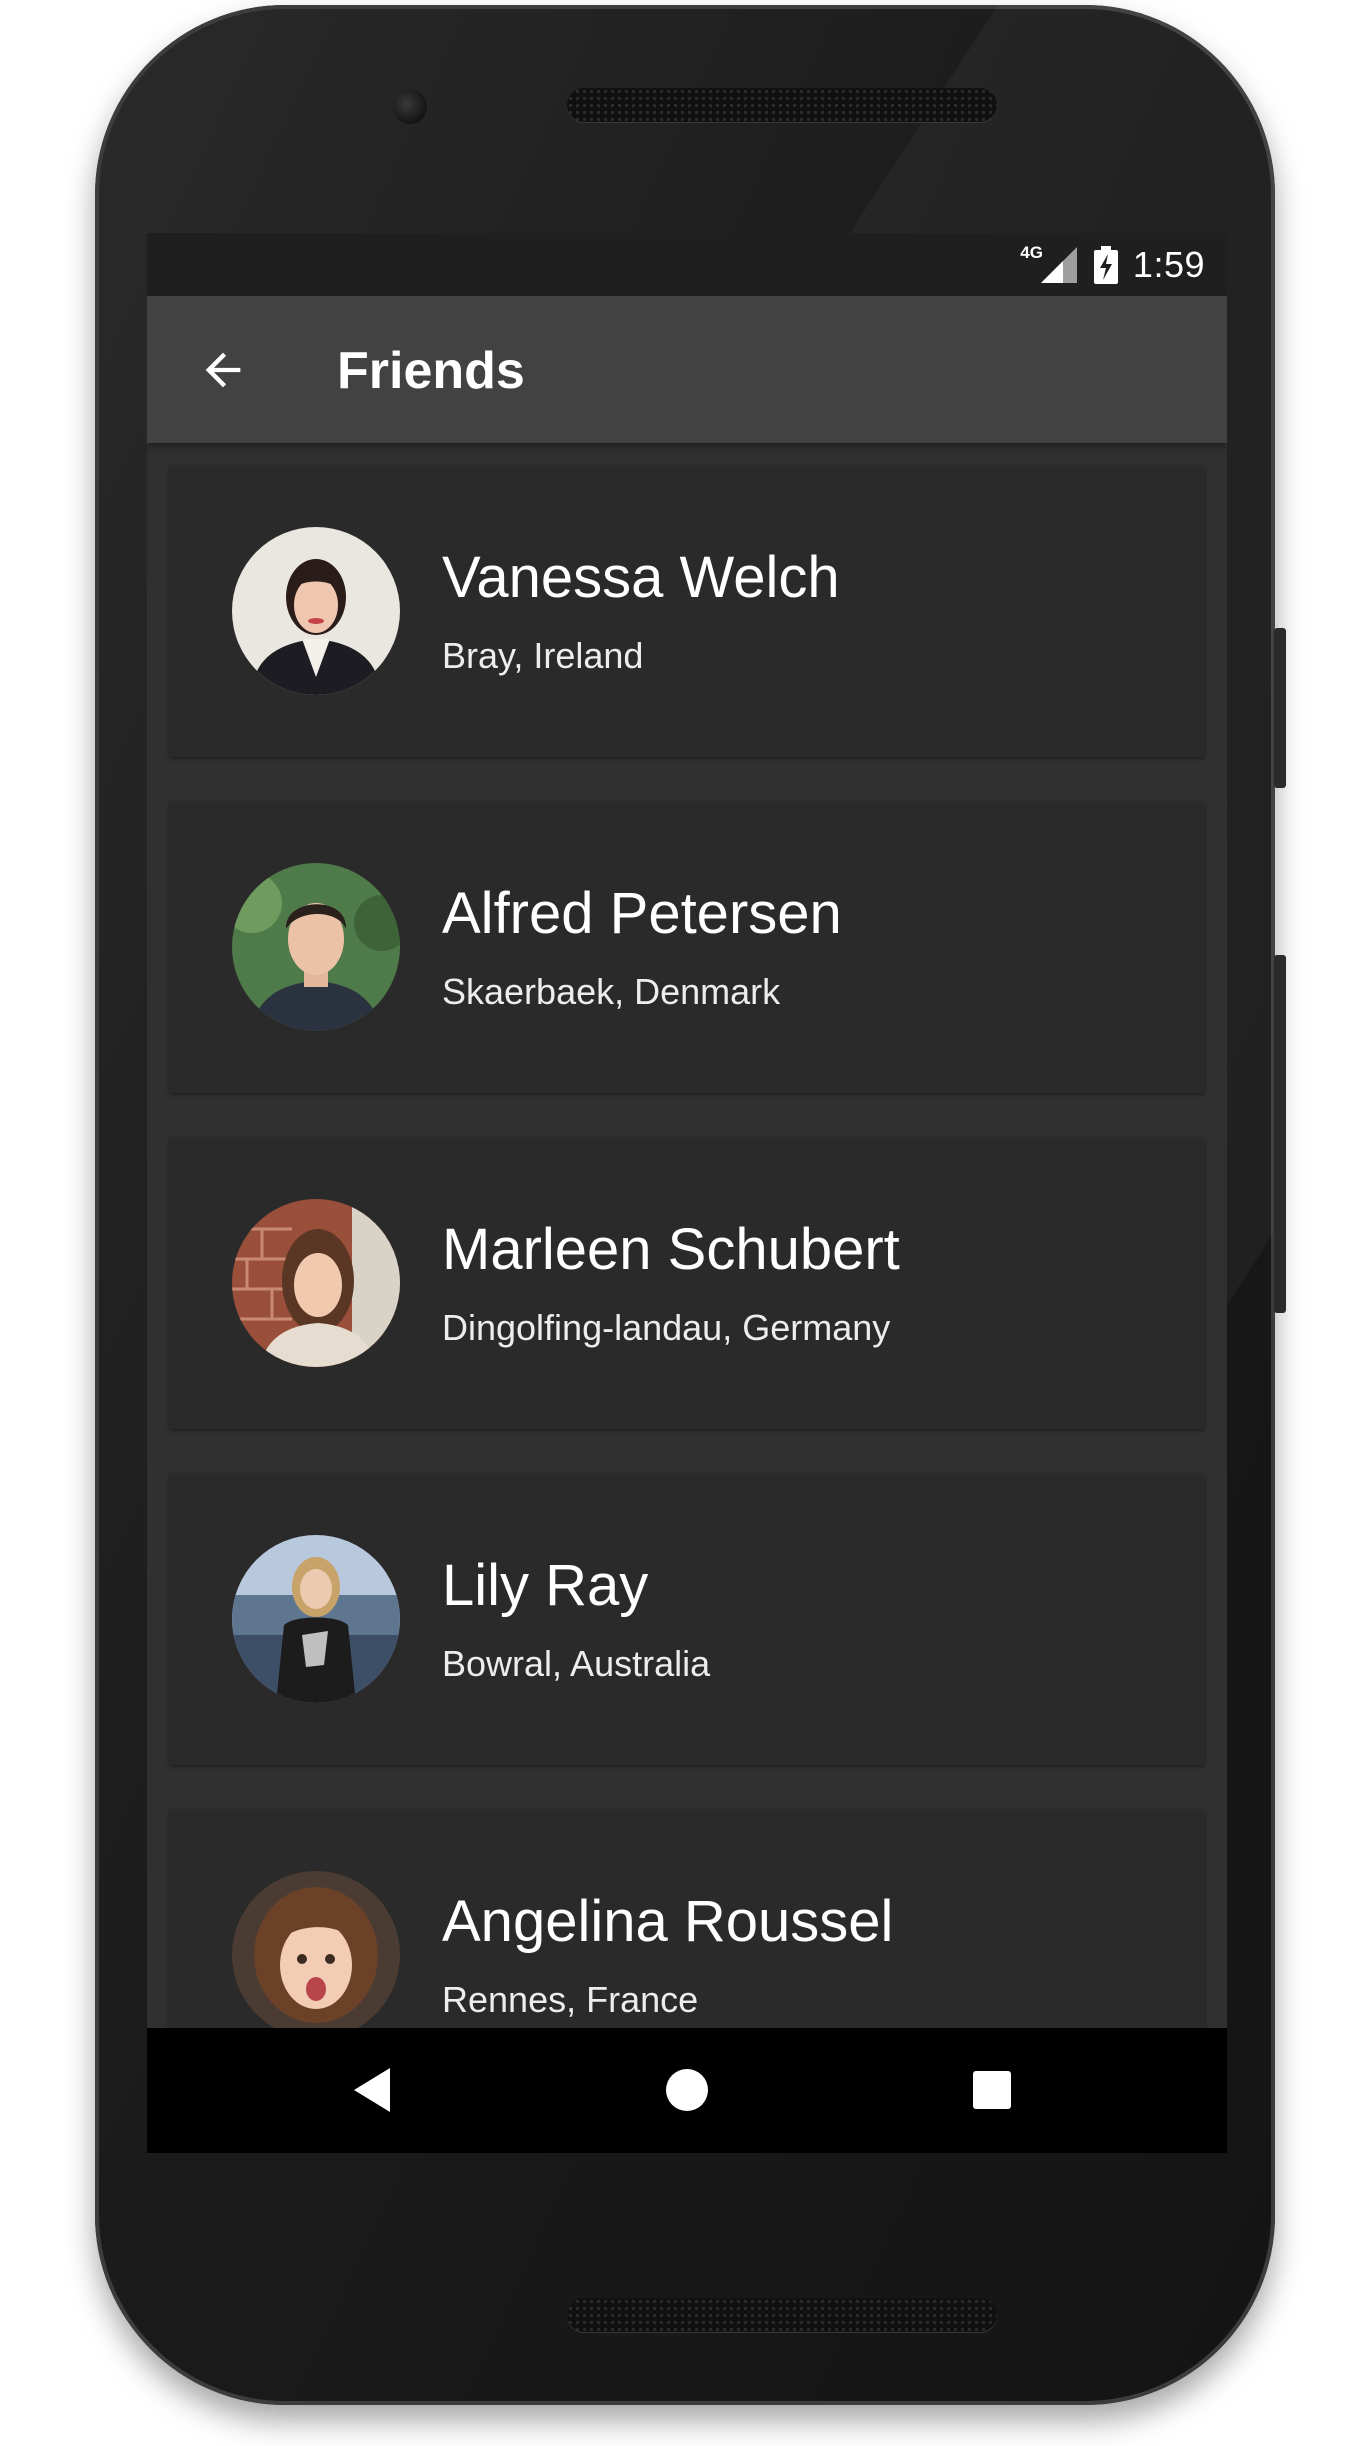  What do you see at coordinates (1280, 1134) in the screenshot?
I see `volume-rocker` at bounding box center [1280, 1134].